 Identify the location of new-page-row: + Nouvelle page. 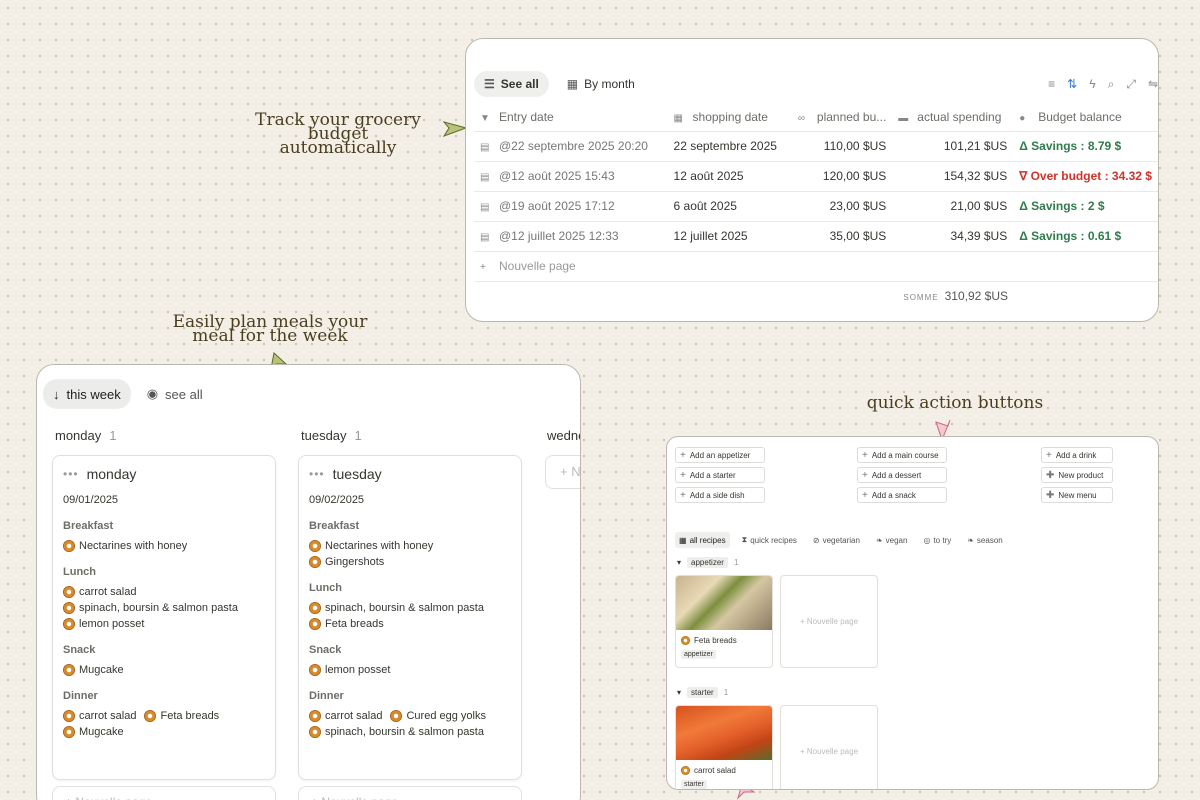
(816, 266).